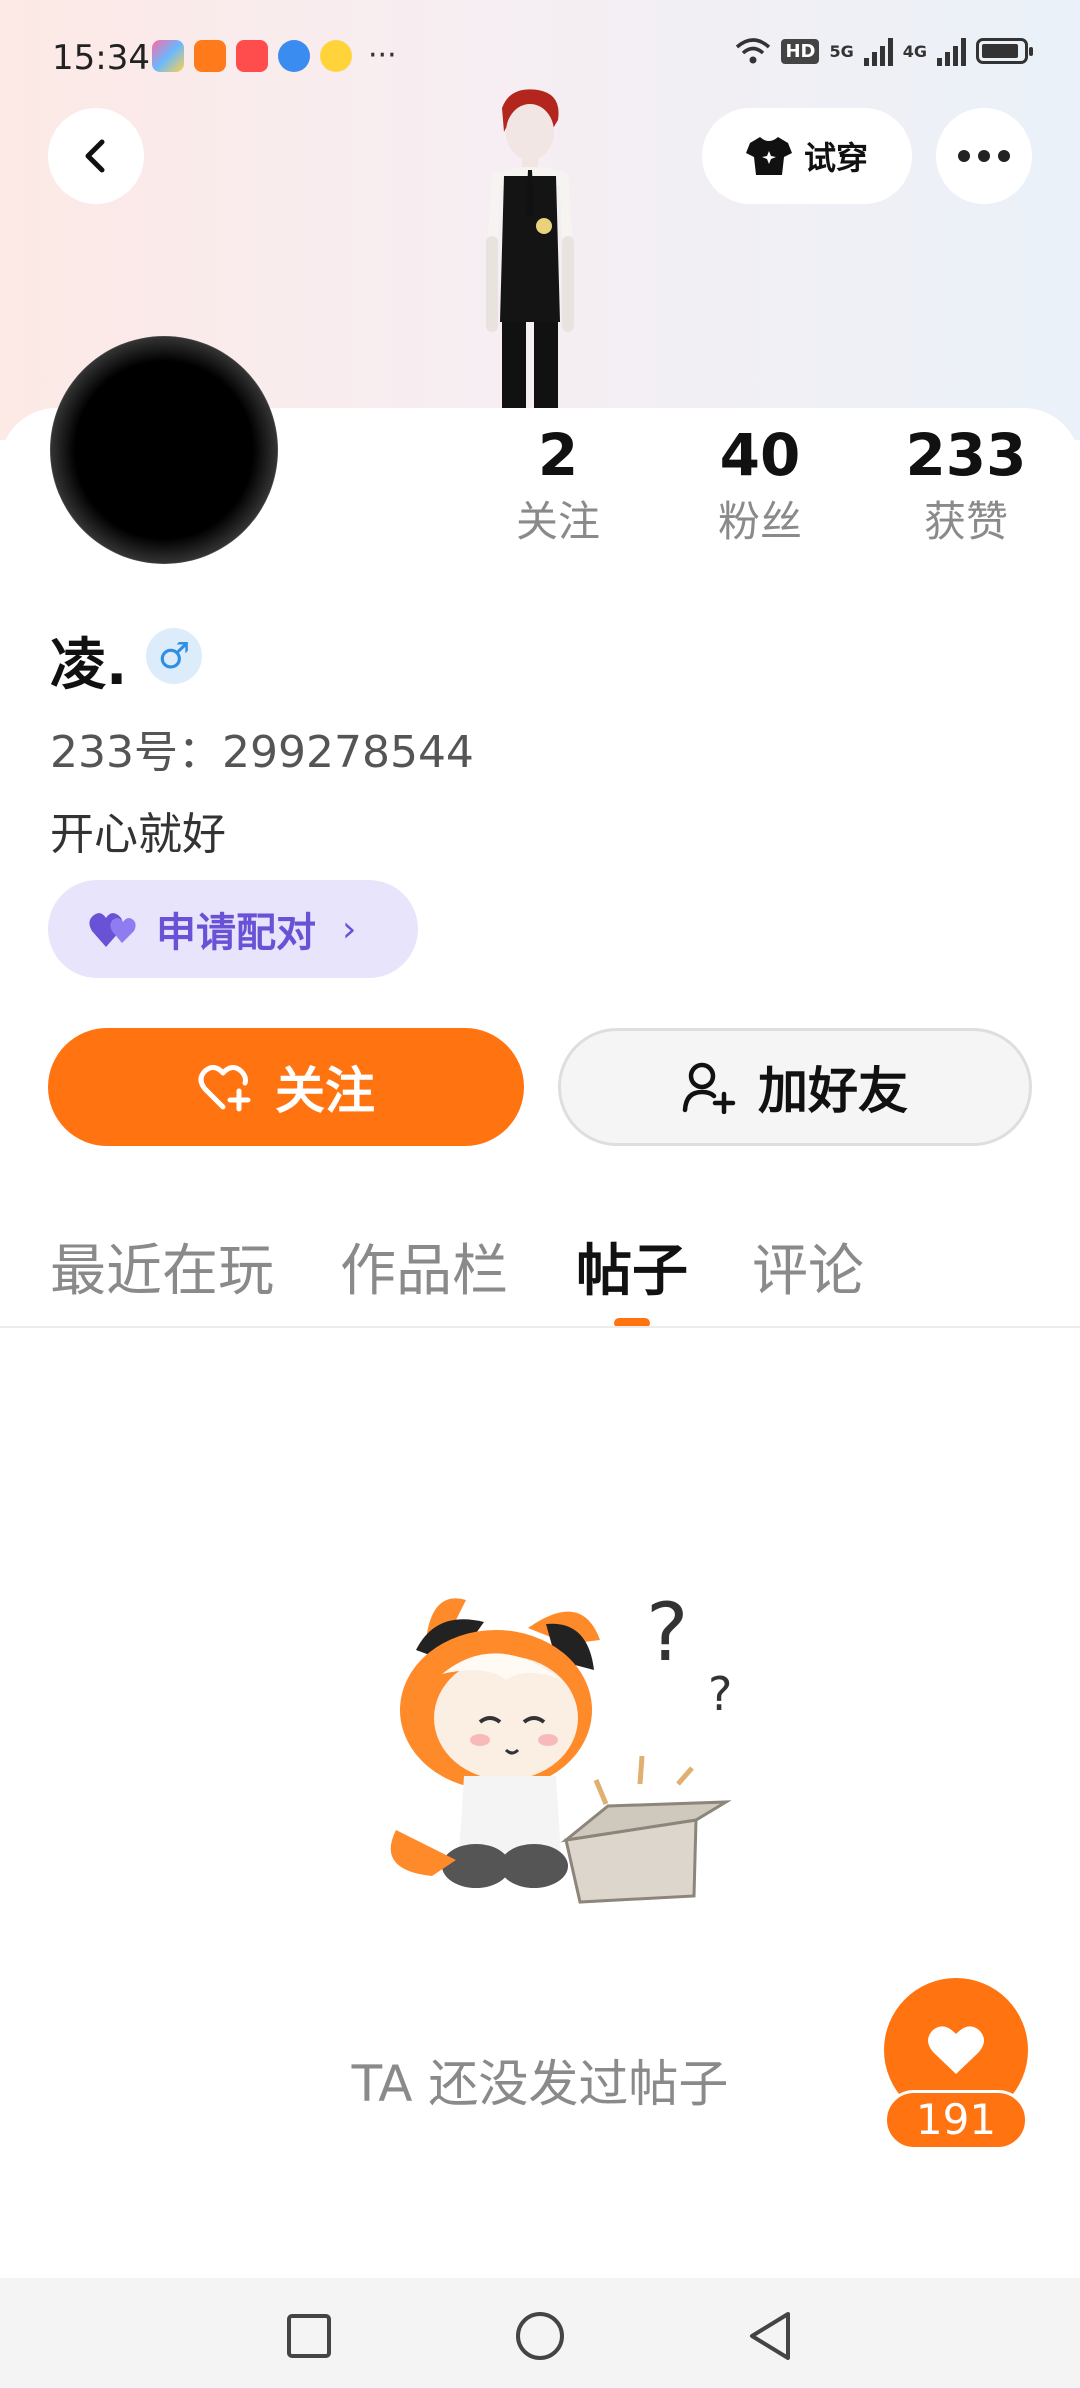 Image resolution: width=1080 pixels, height=2388 pixels. I want to click on apply-pairing-label: 申请配对, so click(236, 933).